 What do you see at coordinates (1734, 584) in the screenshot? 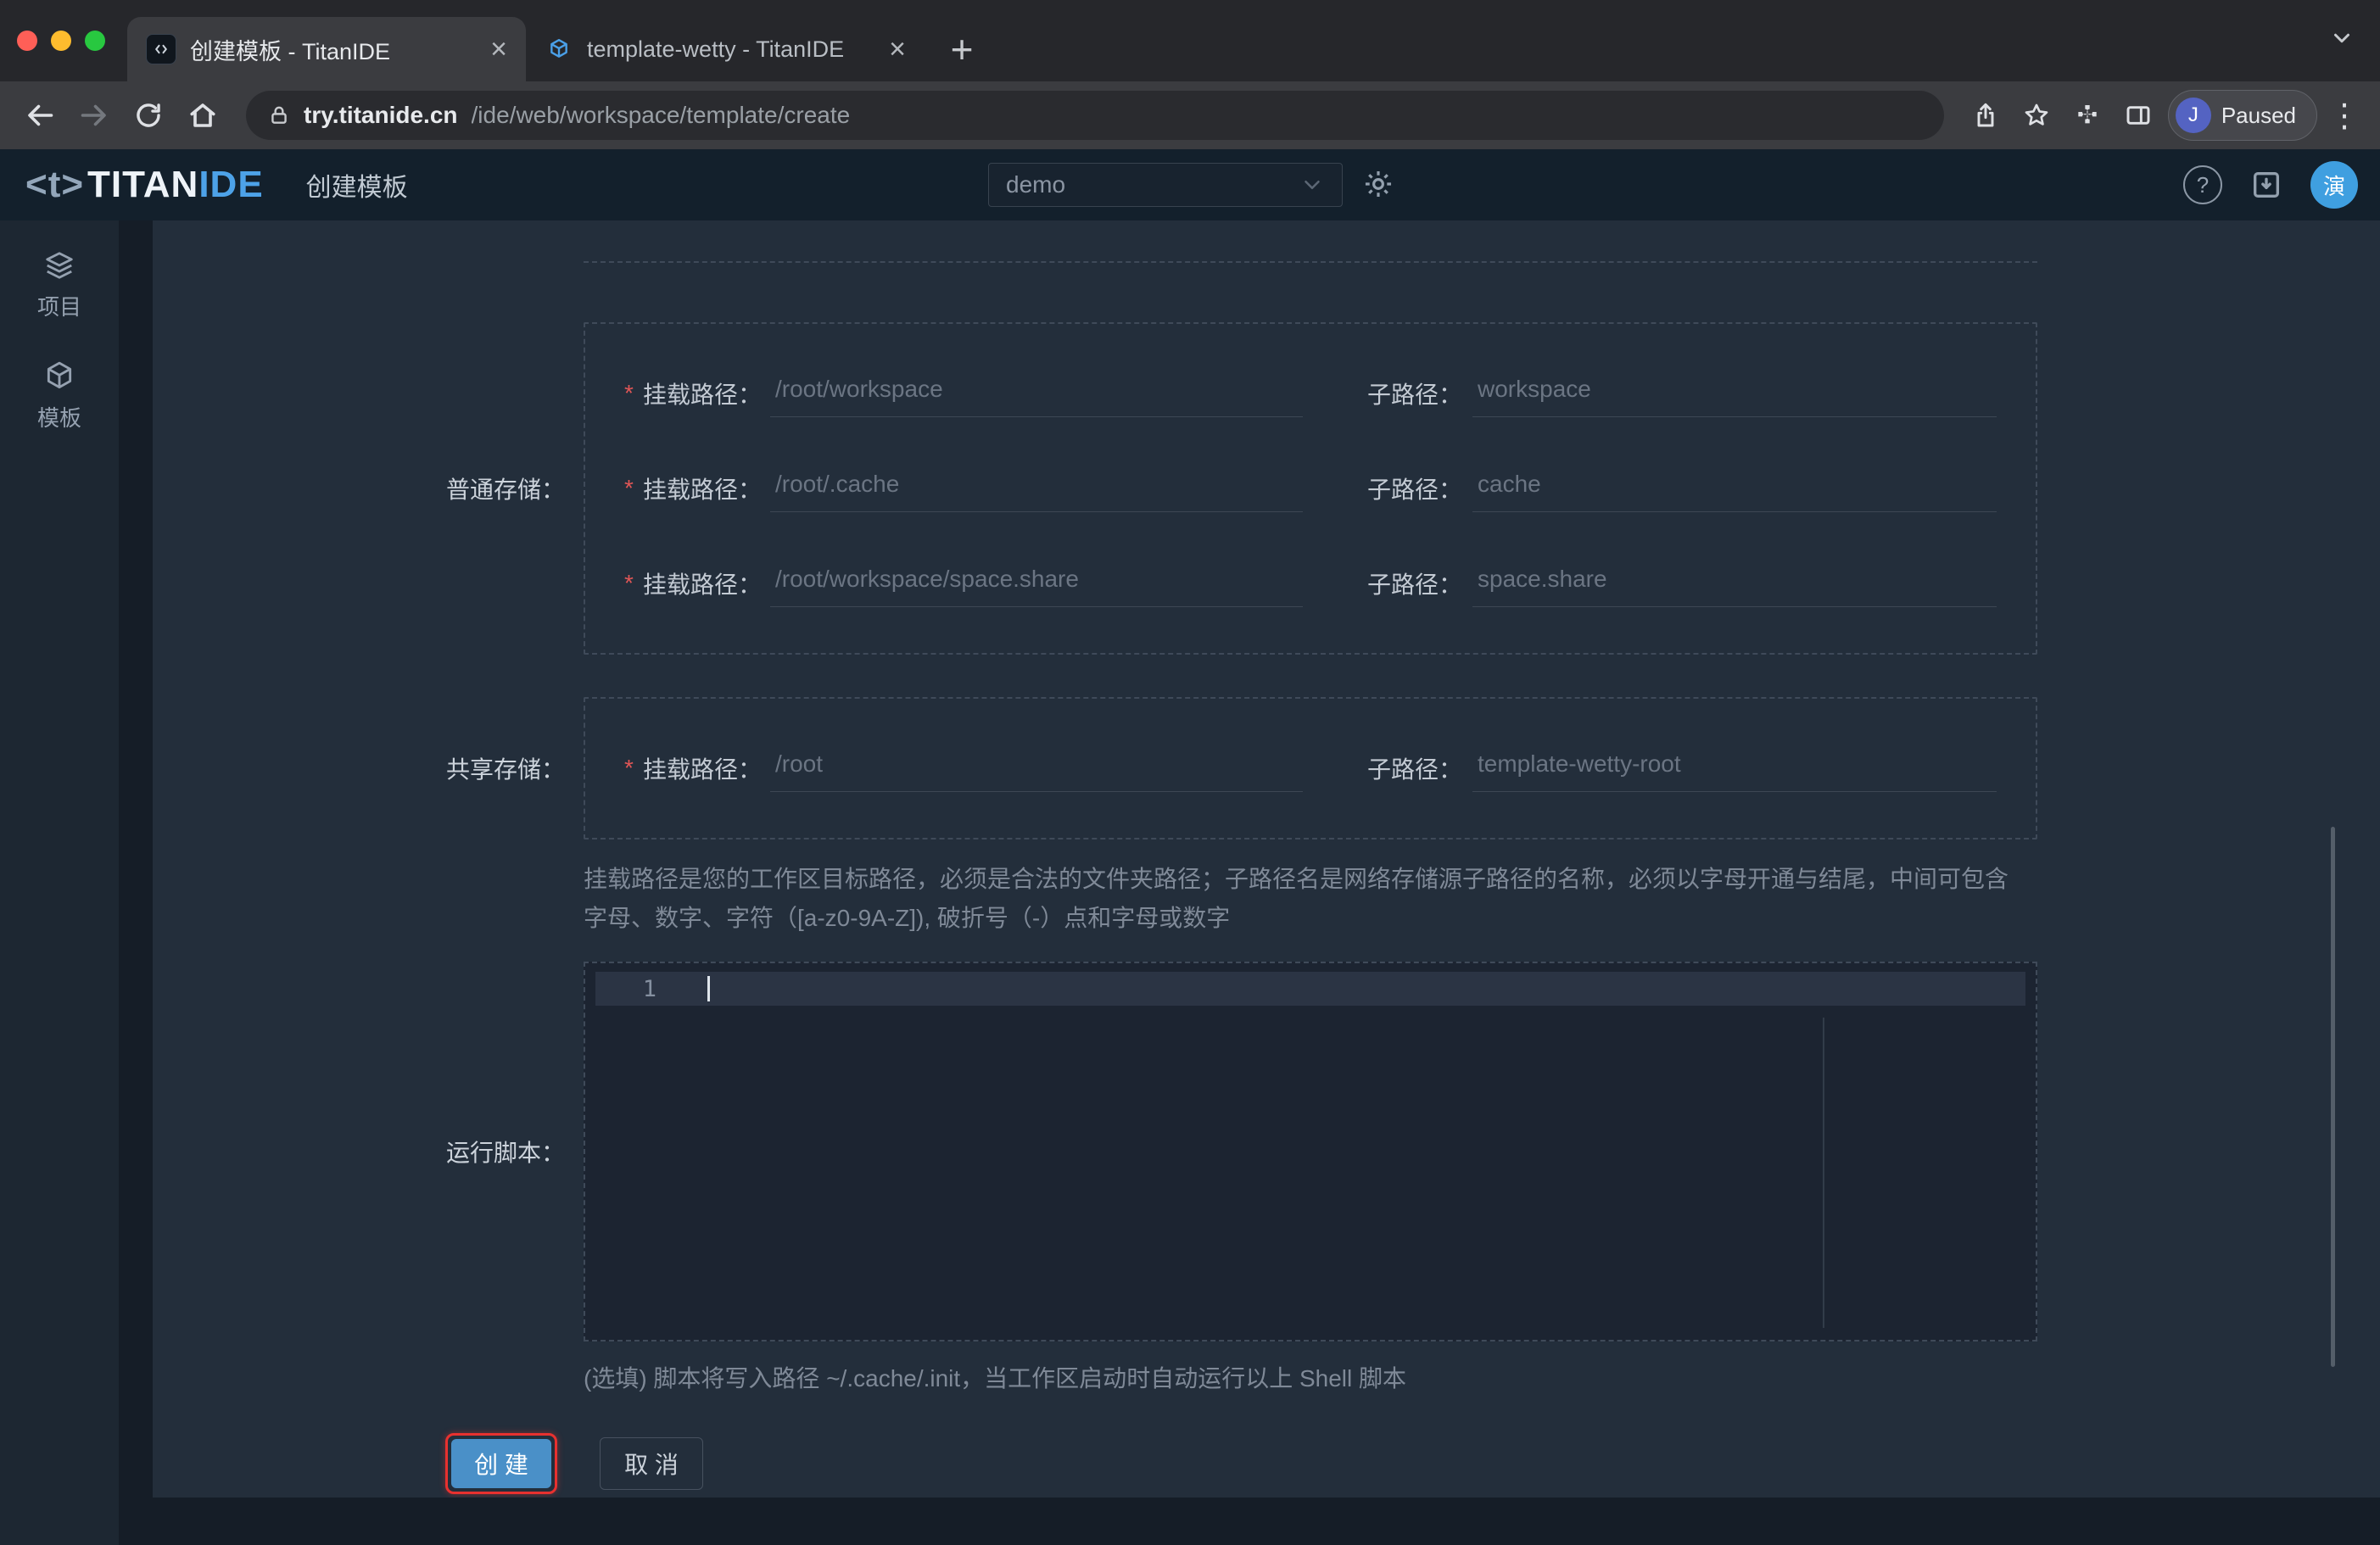
I see `sub-path-input: space.share` at bounding box center [1734, 584].